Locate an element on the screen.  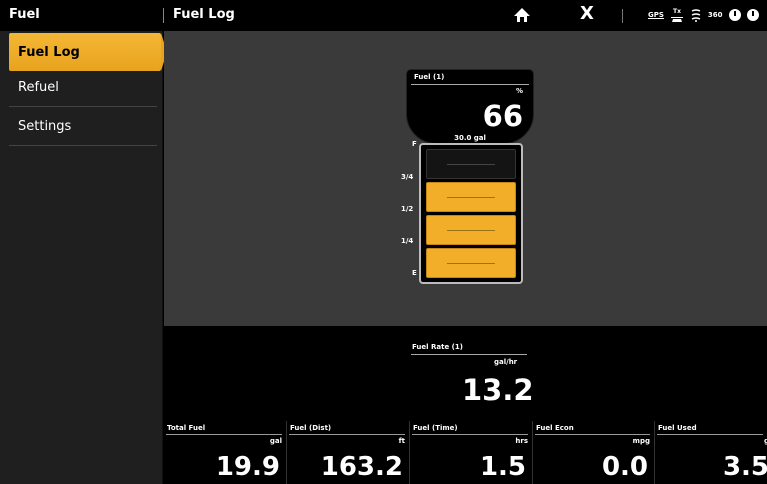
360-imaging-icon: 360 is located at coordinates (715, 15).